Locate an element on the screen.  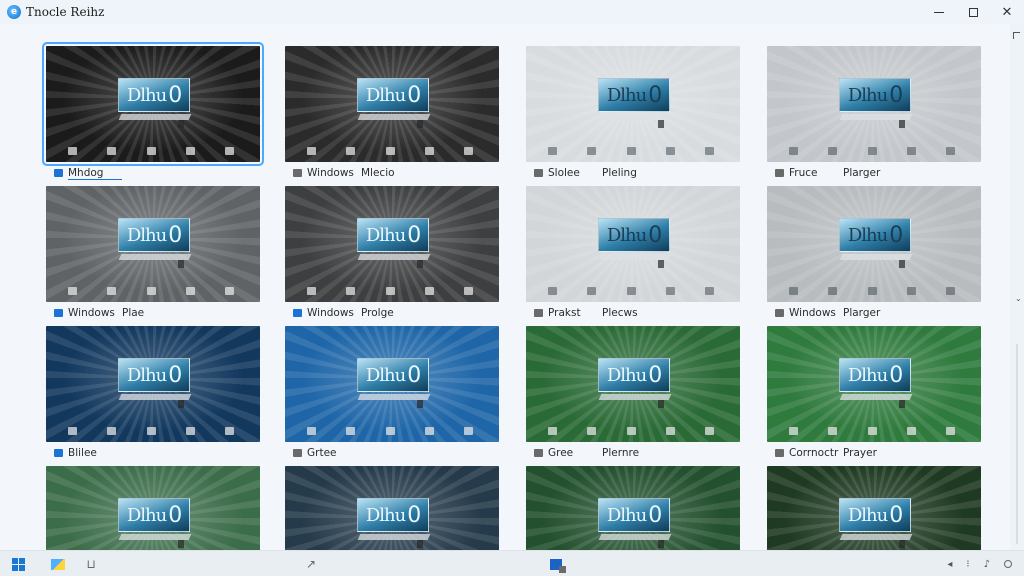
theme-tile: Dlhu 0 Prakst Plecws is located at coordinates (633, 254).